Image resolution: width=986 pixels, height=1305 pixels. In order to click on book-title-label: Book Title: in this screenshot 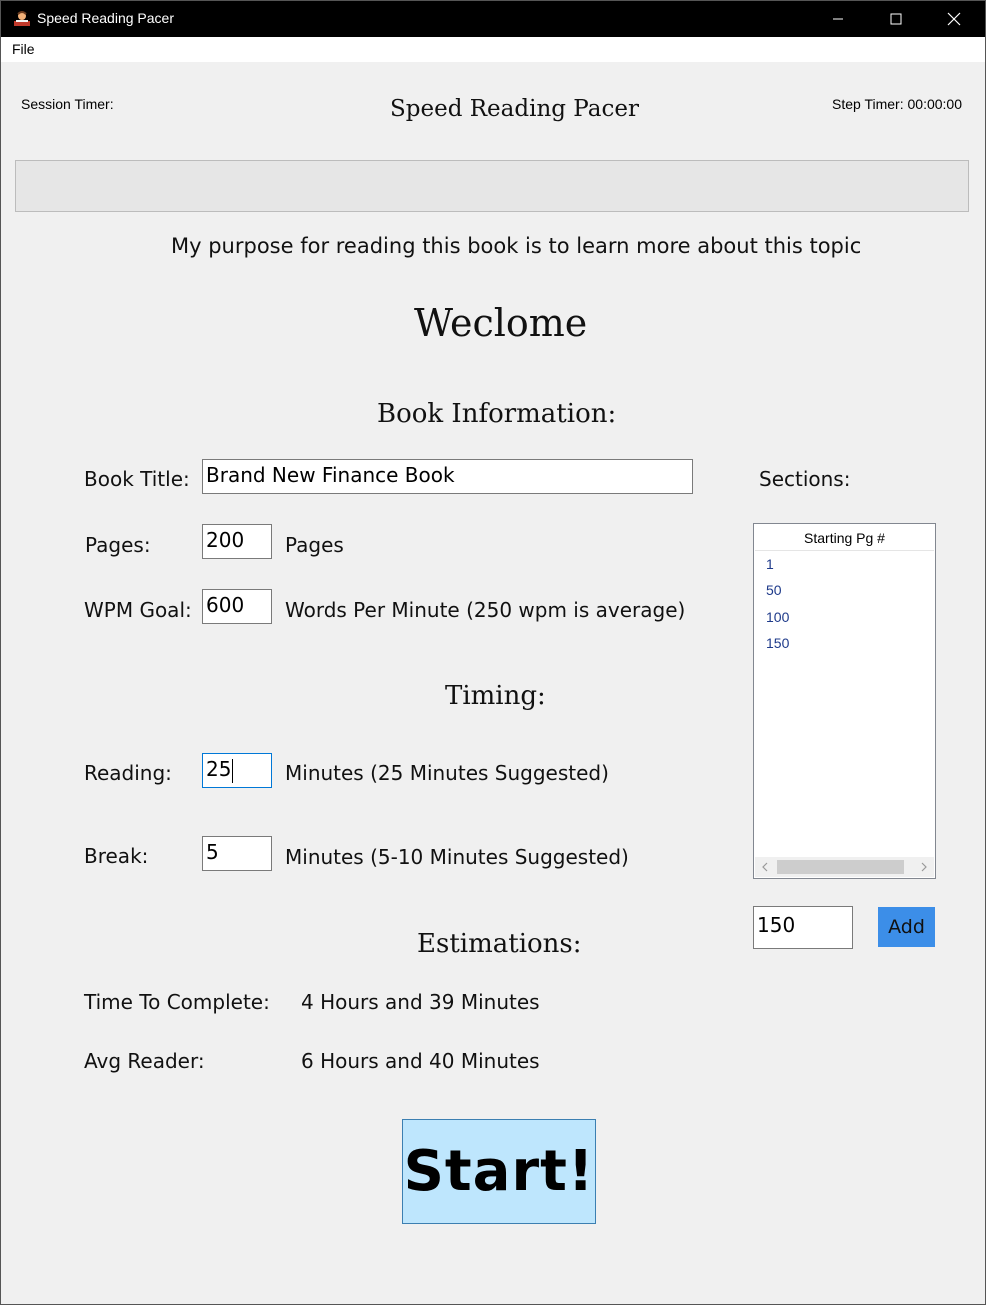, I will do `click(137, 479)`.